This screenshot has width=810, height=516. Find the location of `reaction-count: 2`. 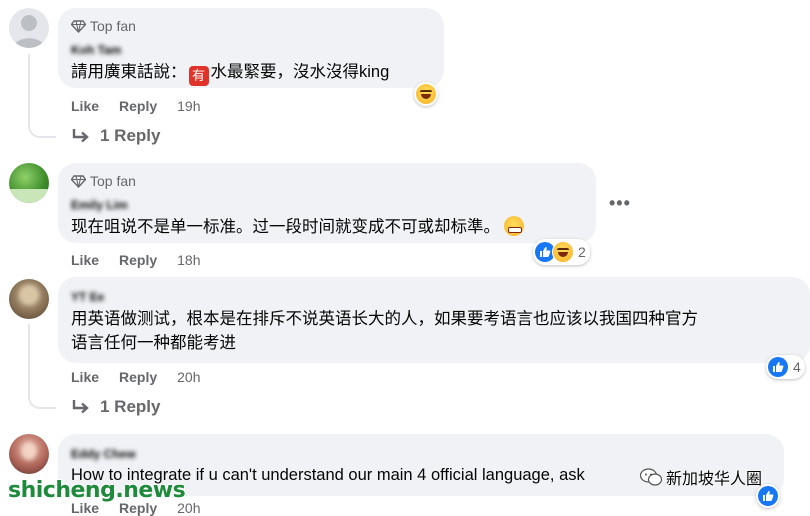

reaction-count: 2 is located at coordinates (582, 252).